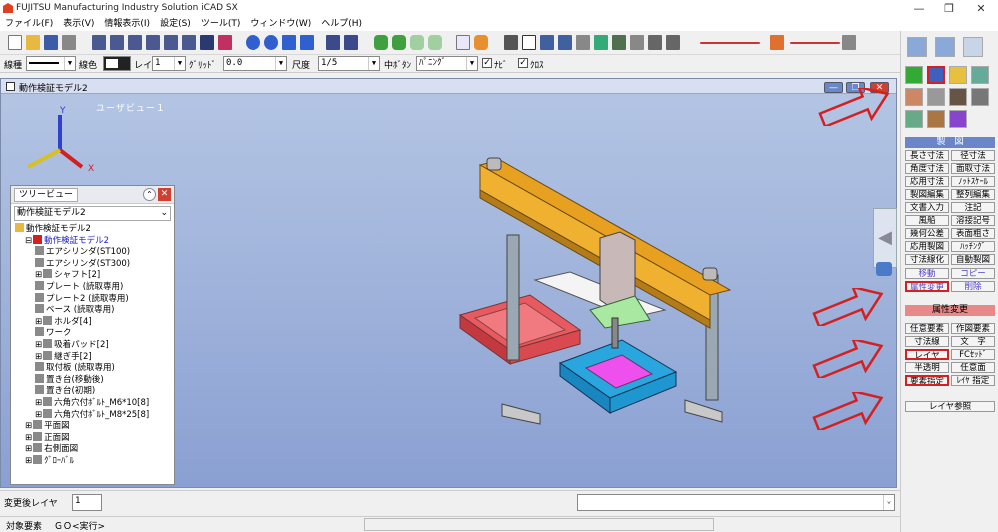 Image resolution: width=998 pixels, height=532 pixels. What do you see at coordinates (53, 228) in the screenshot?
I see `tree-item: 動作検証モデル2` at bounding box center [53, 228].